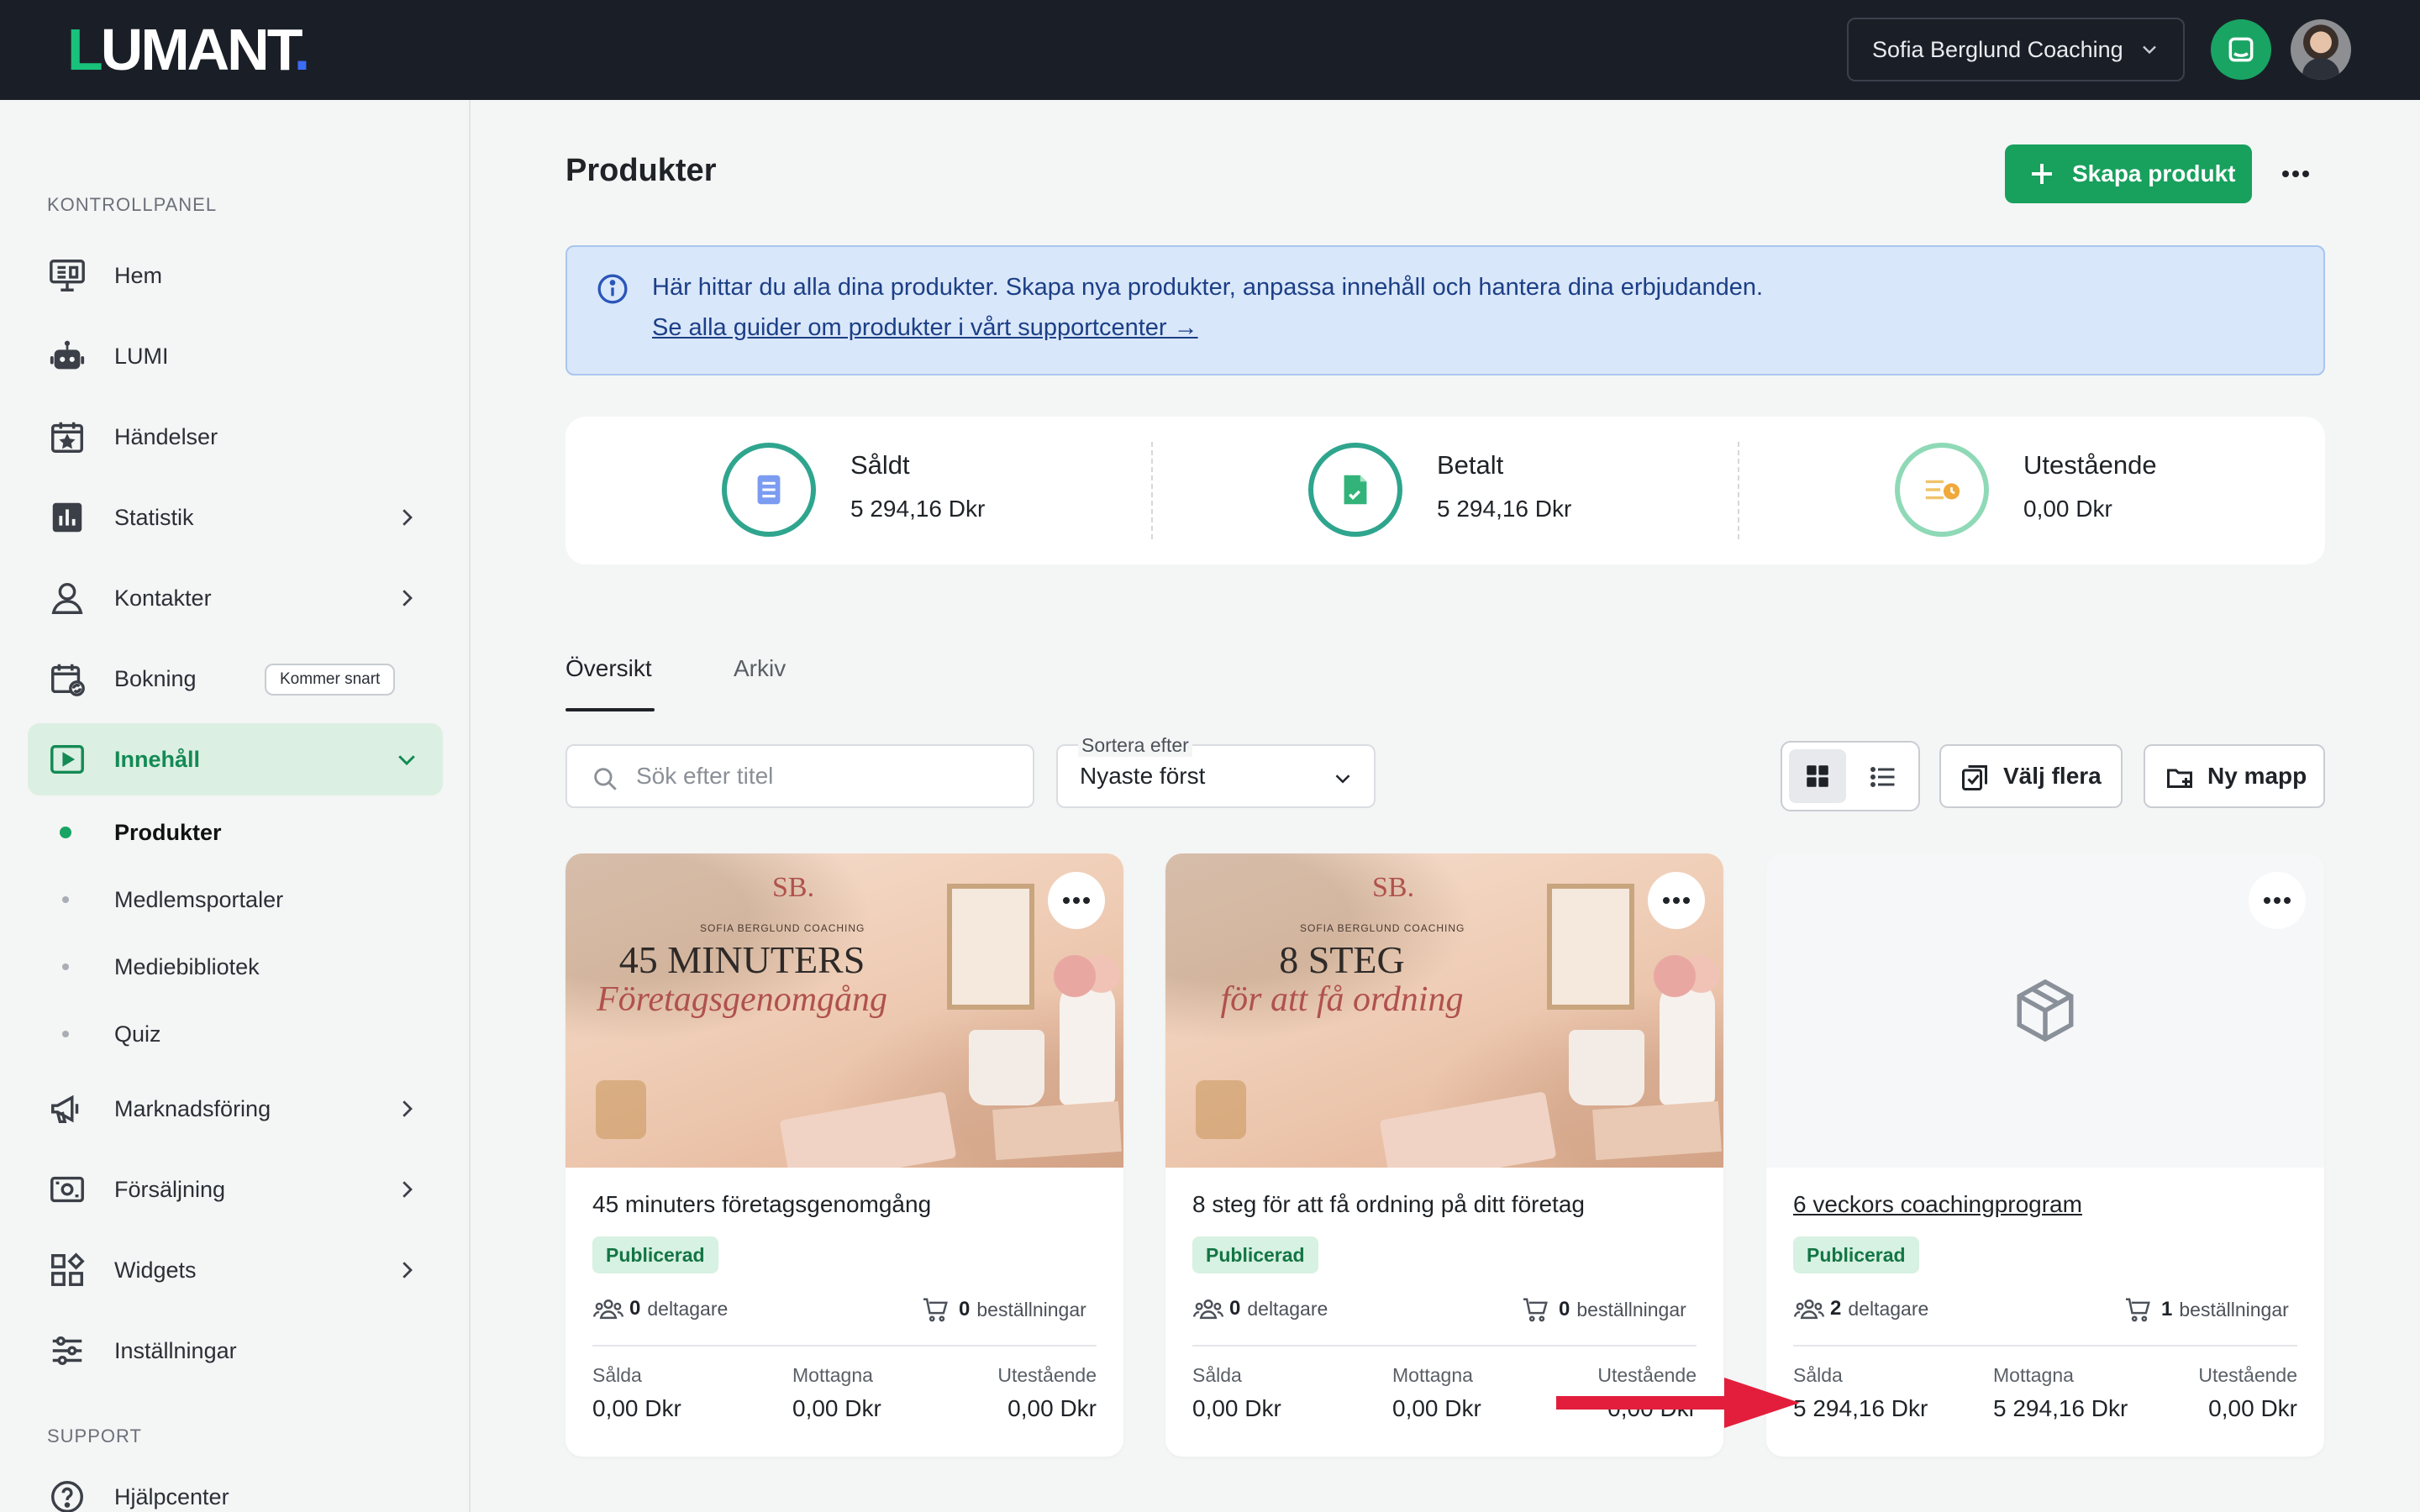 The height and width of the screenshot is (1512, 2420). Describe the element at coordinates (235, 1486) in the screenshot. I see `sidebar-item-help-center: Hjälpcenter` at that location.